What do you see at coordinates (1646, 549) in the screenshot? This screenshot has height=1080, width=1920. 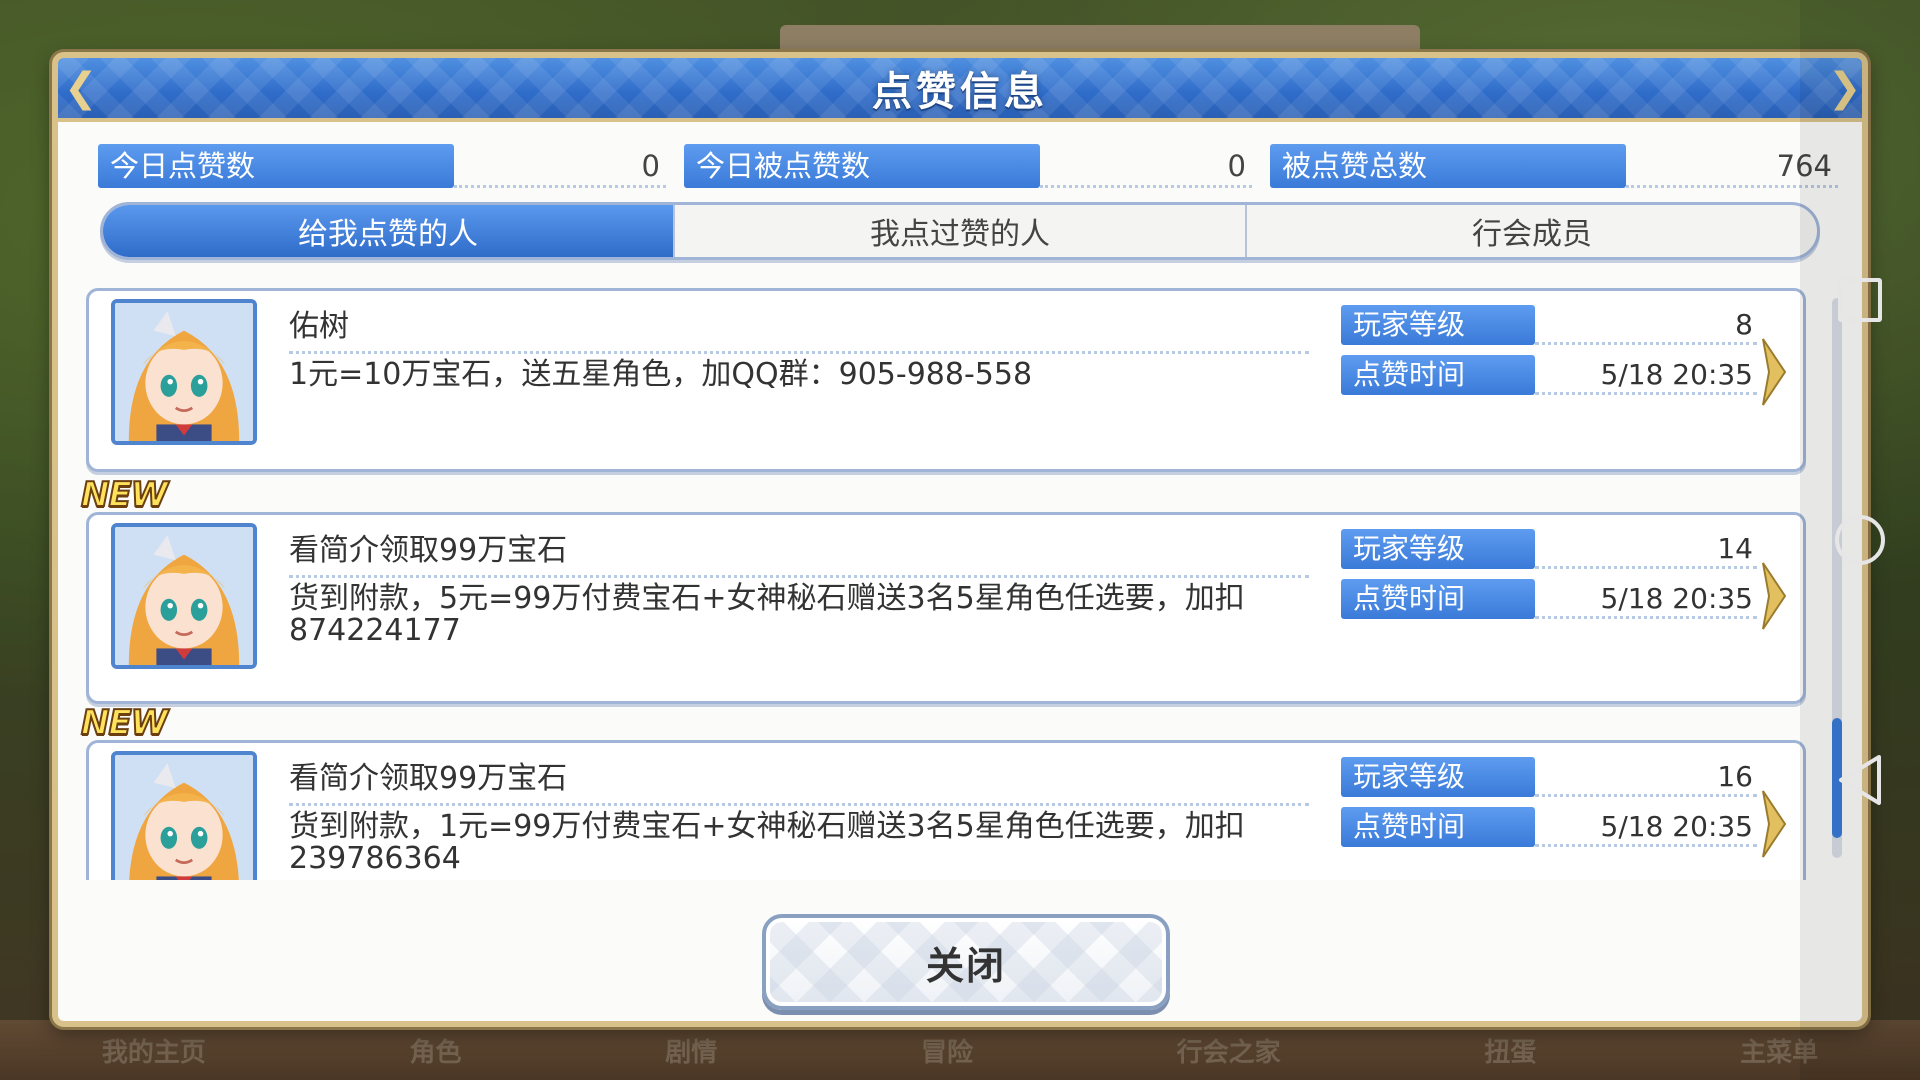 I see `level-value: 14` at bounding box center [1646, 549].